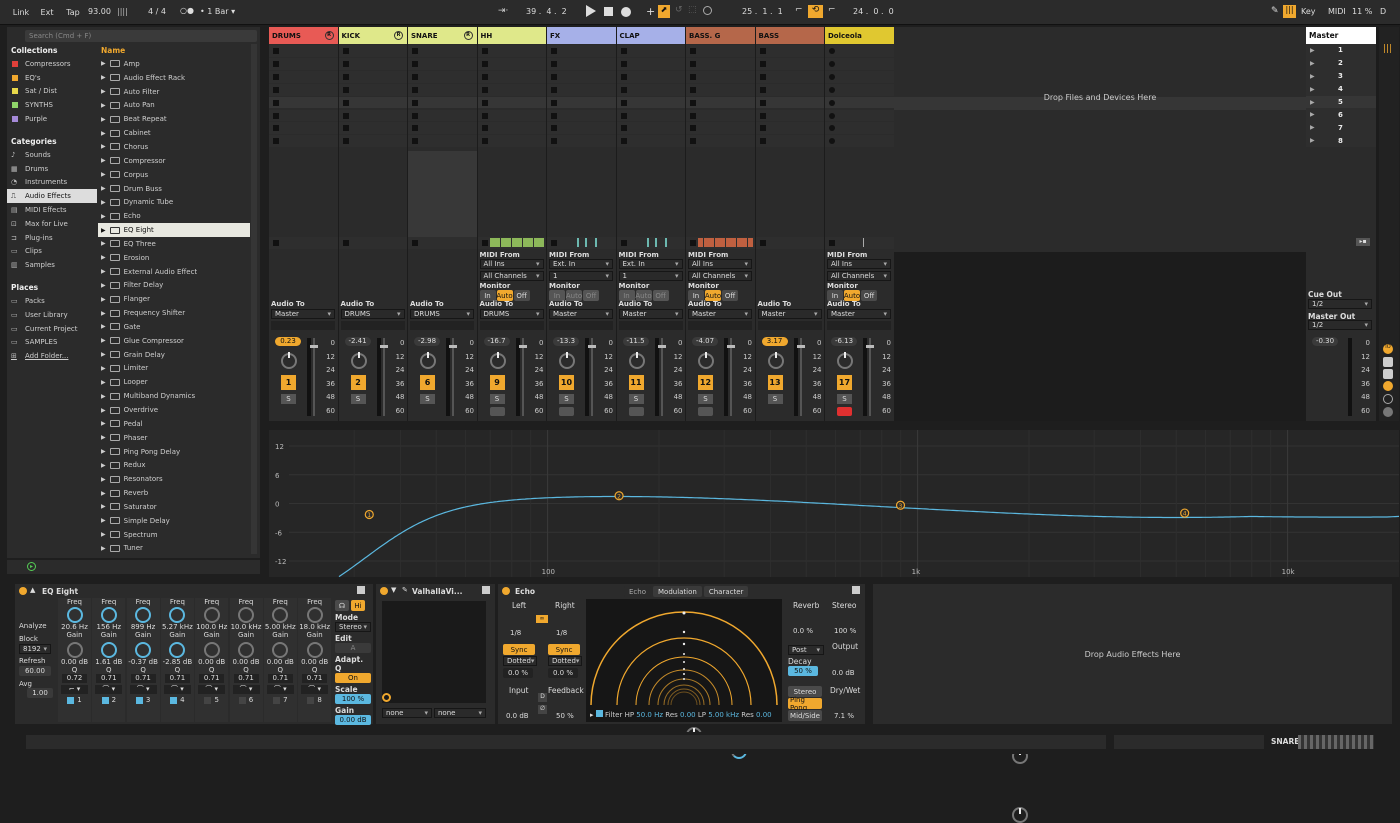 This screenshot has height=823, width=1400. I want to click on track-activator-button: 17, so click(844, 382).